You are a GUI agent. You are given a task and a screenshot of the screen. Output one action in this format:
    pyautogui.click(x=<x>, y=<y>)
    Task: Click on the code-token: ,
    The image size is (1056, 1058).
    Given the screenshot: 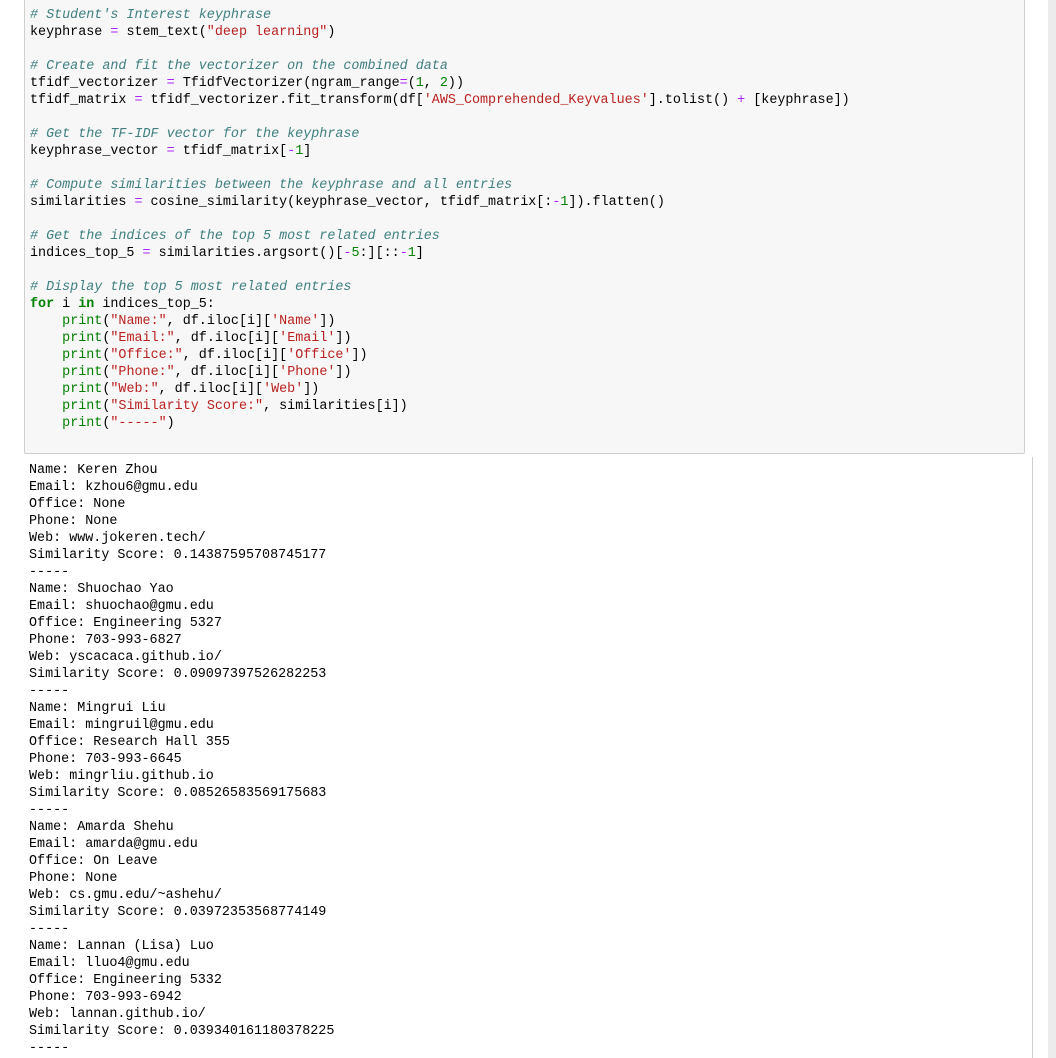 What is the action you would take?
    pyautogui.click(x=431, y=83)
    